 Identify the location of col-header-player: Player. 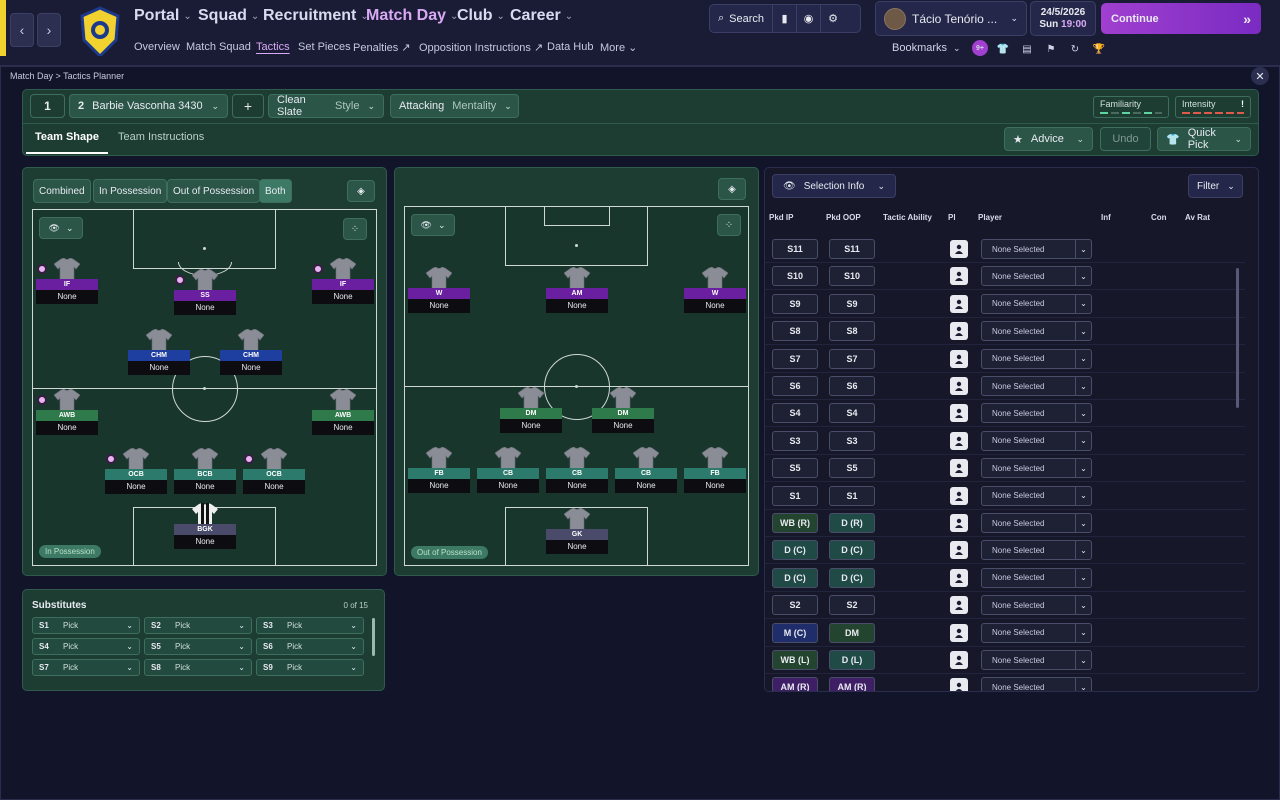
(990, 217).